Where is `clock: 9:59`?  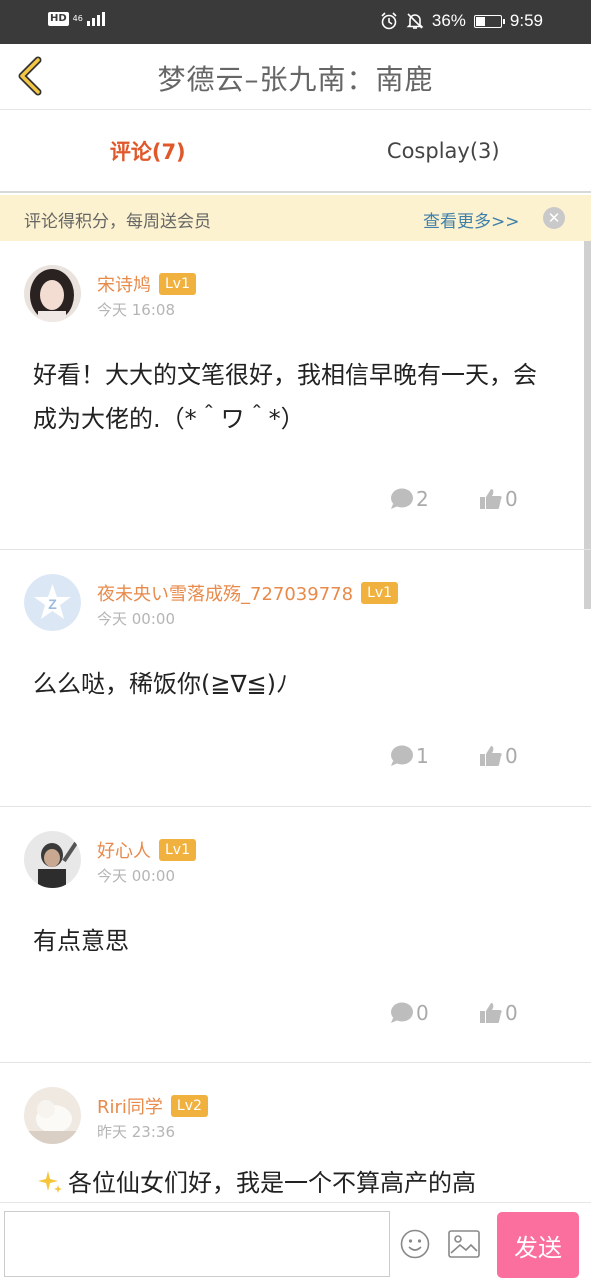
clock: 9:59 is located at coordinates (526, 20).